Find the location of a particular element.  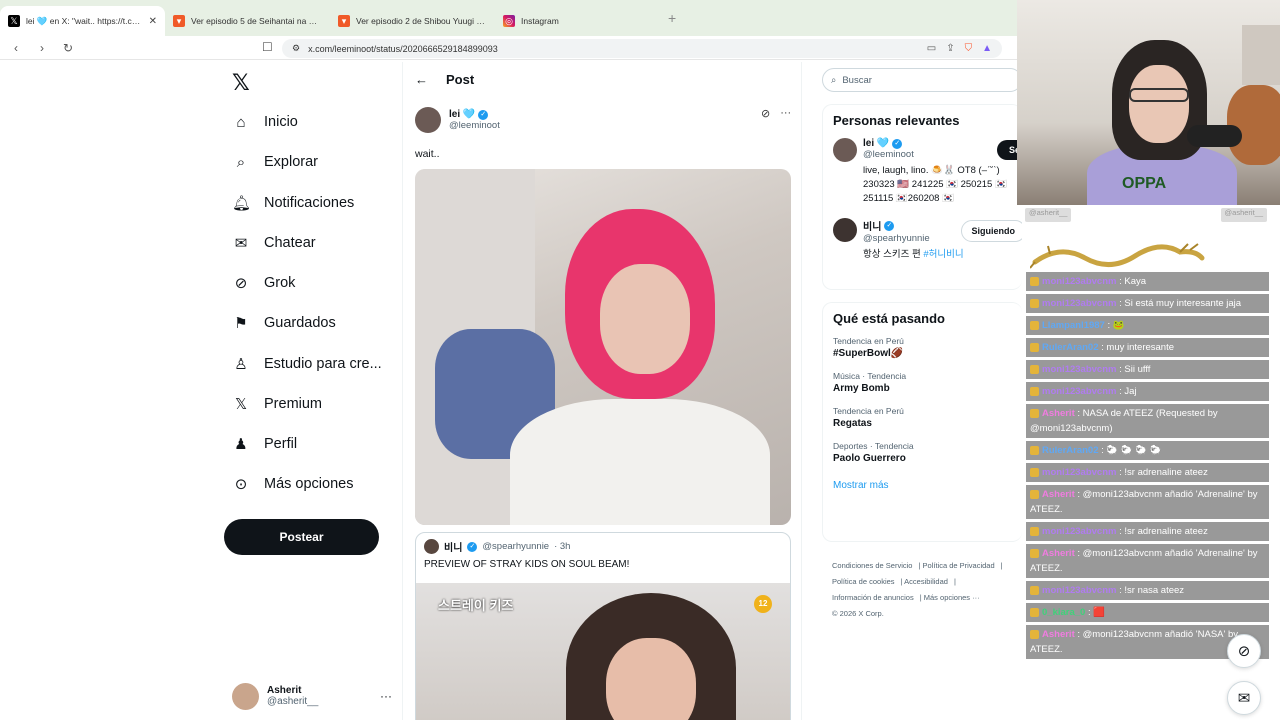

person-handle: @spearhyunnie is located at coordinates (896, 238).